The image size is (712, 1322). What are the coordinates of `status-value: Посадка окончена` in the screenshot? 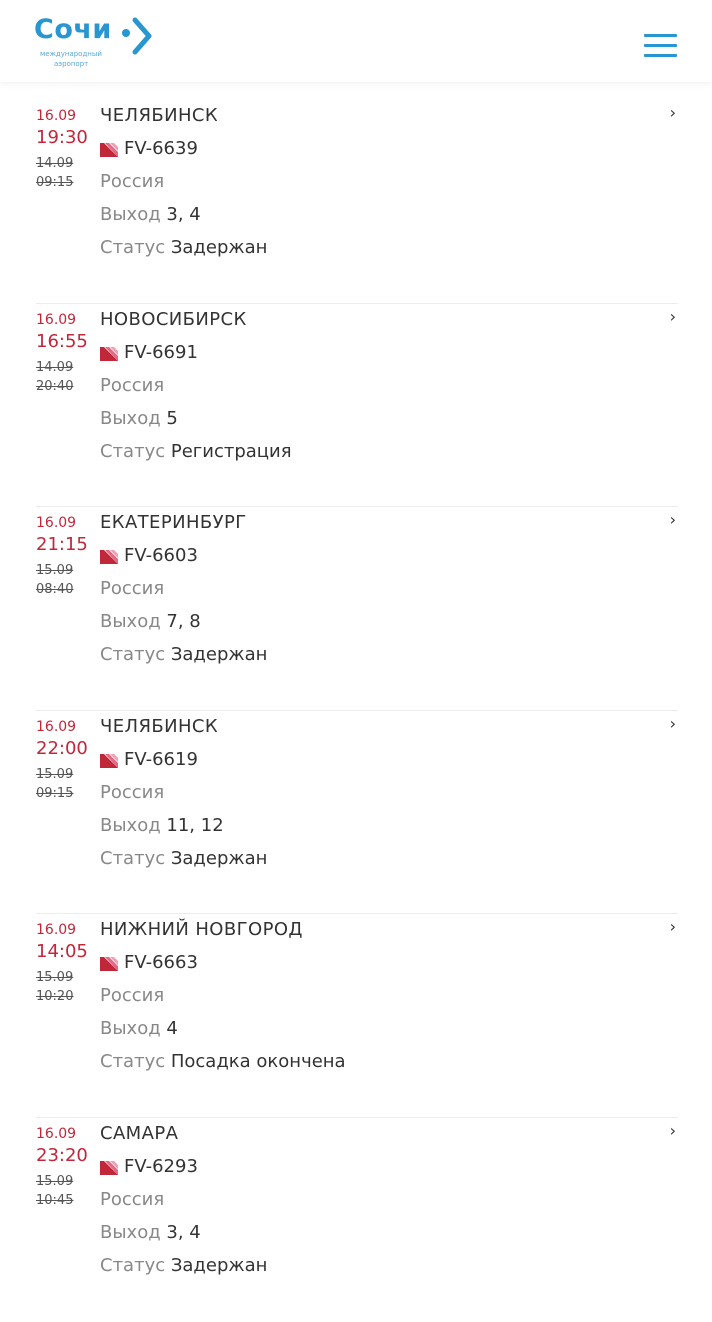 It's located at (258, 1062).